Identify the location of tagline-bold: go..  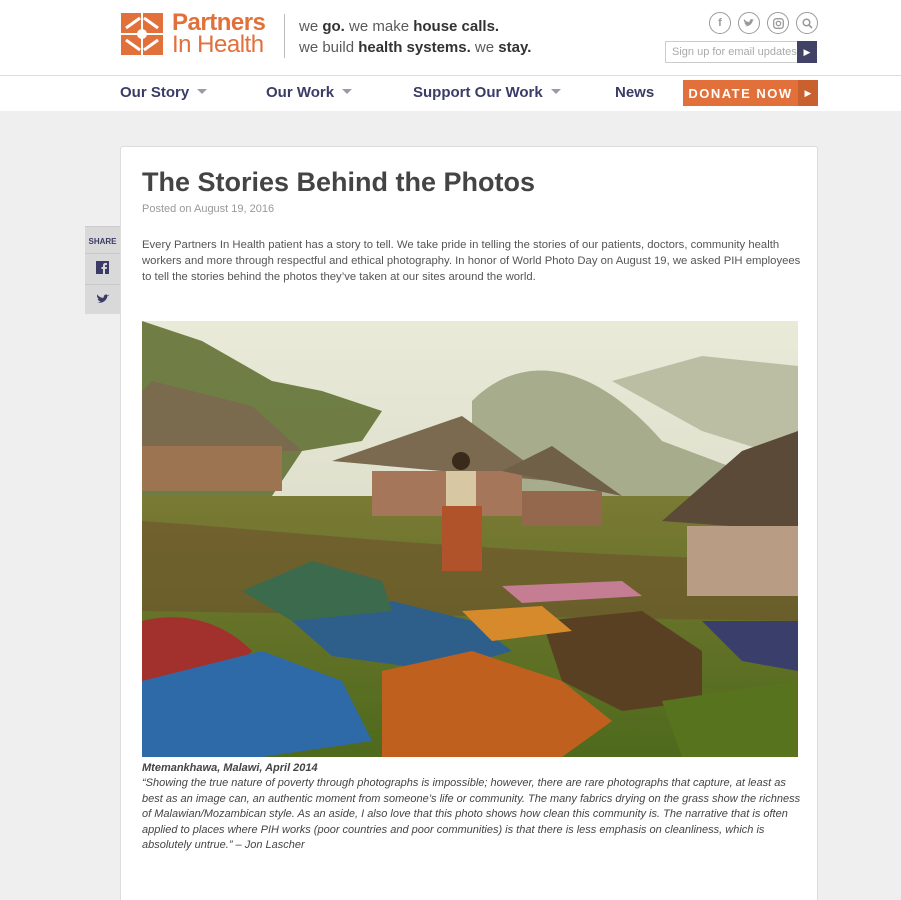
(333, 26).